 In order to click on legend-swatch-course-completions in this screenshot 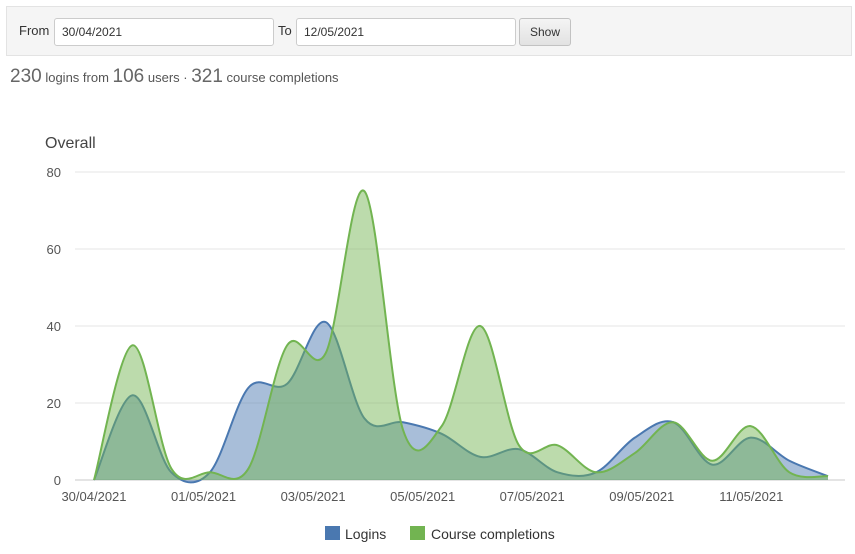, I will do `click(417, 533)`.